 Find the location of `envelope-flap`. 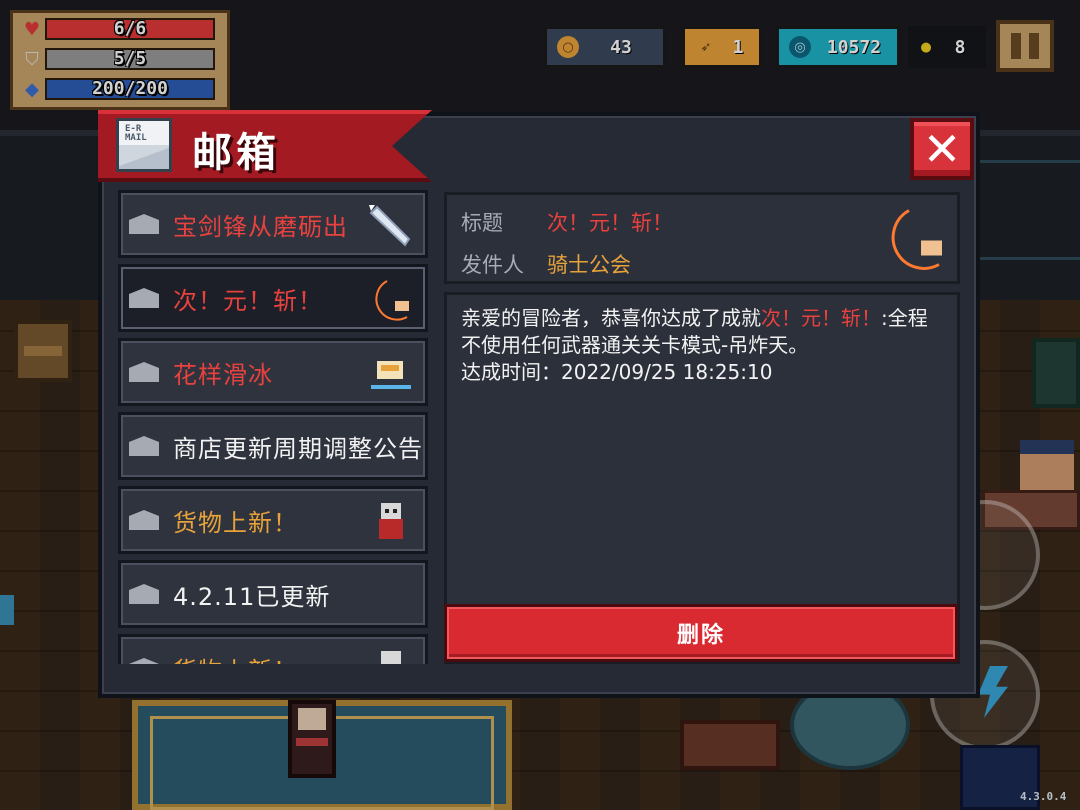

envelope-flap is located at coordinates (144, 157).